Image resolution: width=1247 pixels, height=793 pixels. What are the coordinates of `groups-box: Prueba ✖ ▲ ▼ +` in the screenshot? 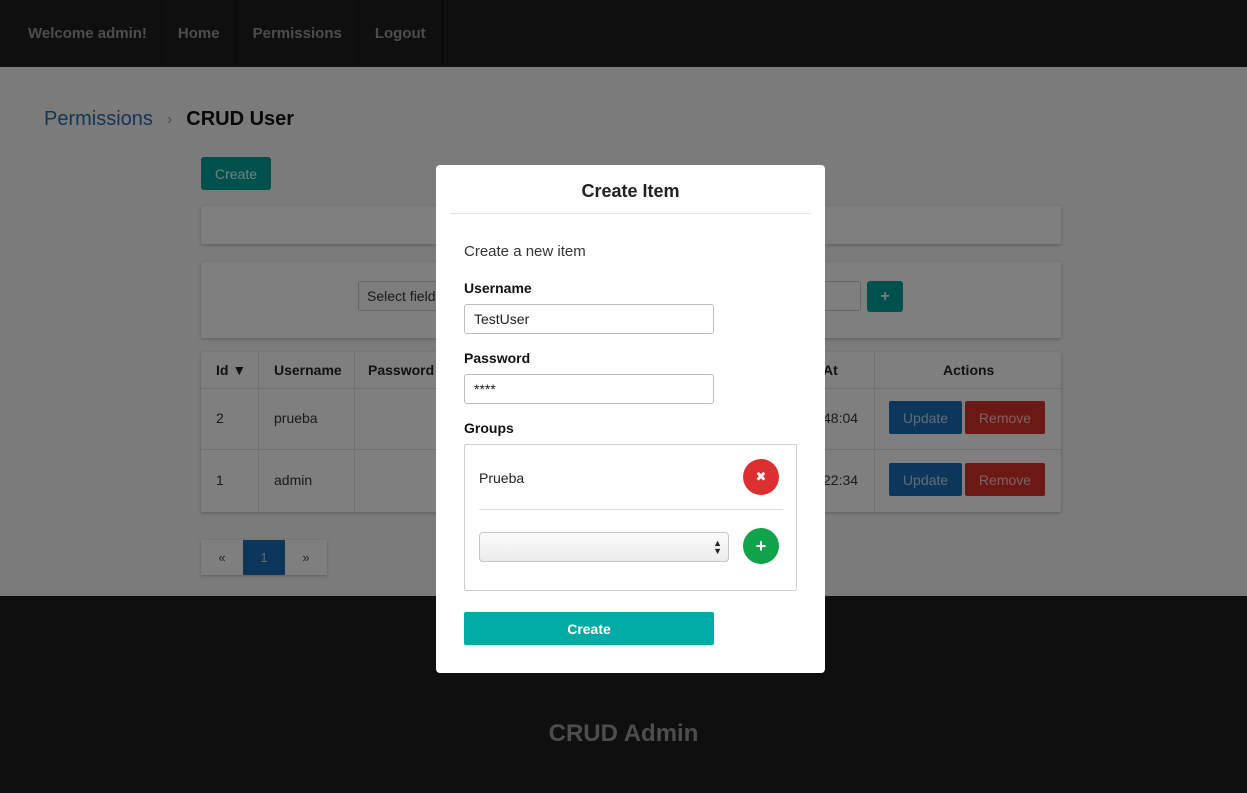 It's located at (630, 517).